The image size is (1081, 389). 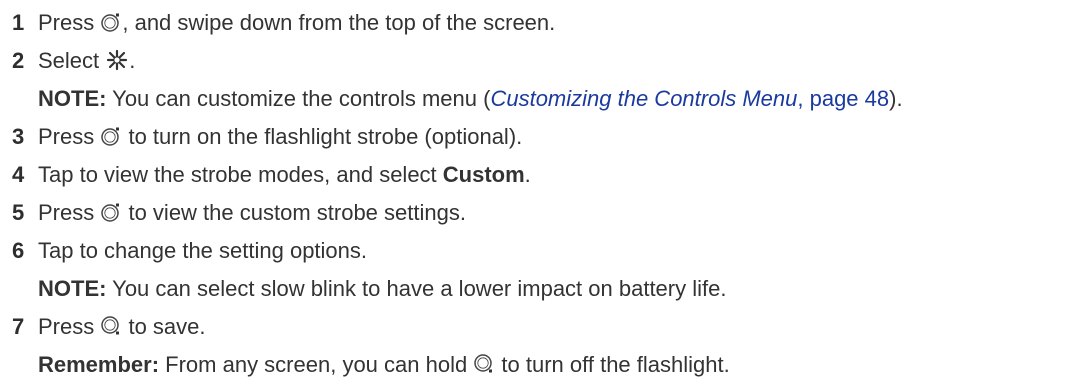 I want to click on step-number: 7, so click(x=18, y=326).